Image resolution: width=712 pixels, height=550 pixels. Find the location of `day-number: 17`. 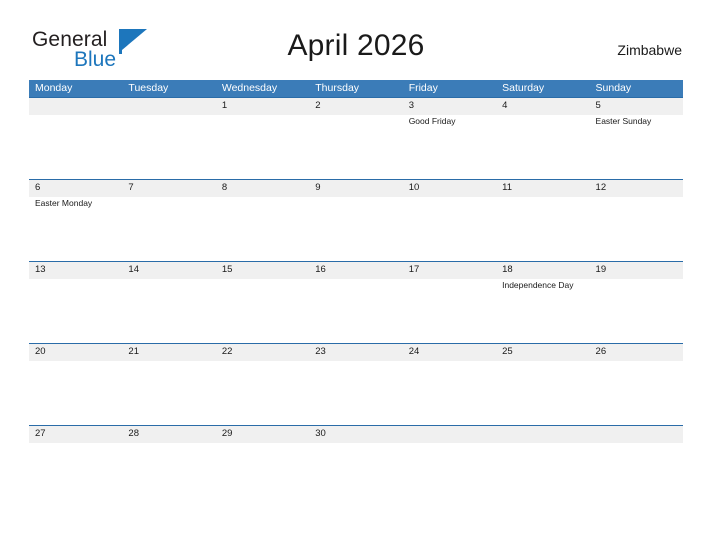

day-number: 17 is located at coordinates (414, 269).